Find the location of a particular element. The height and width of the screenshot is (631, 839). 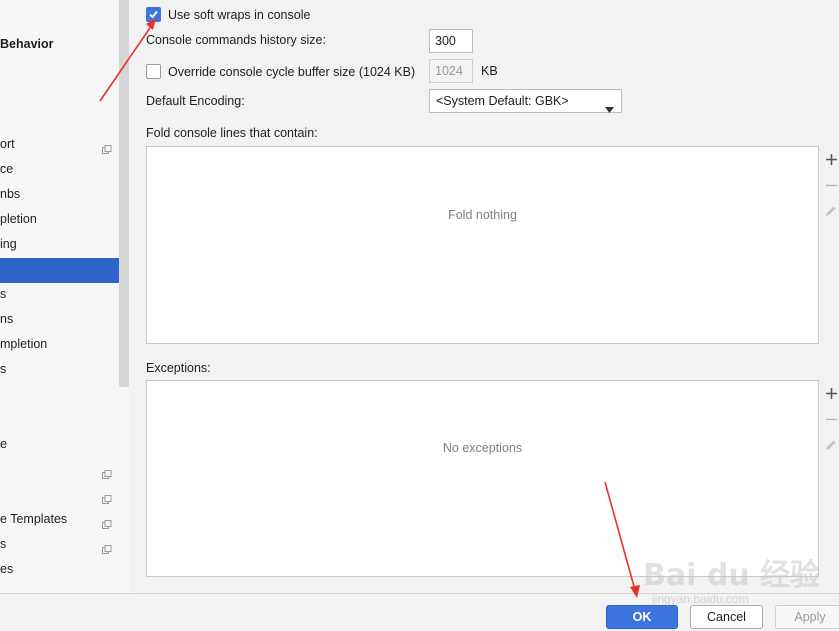

exceptions-toolbar is located at coordinates (831, 419).